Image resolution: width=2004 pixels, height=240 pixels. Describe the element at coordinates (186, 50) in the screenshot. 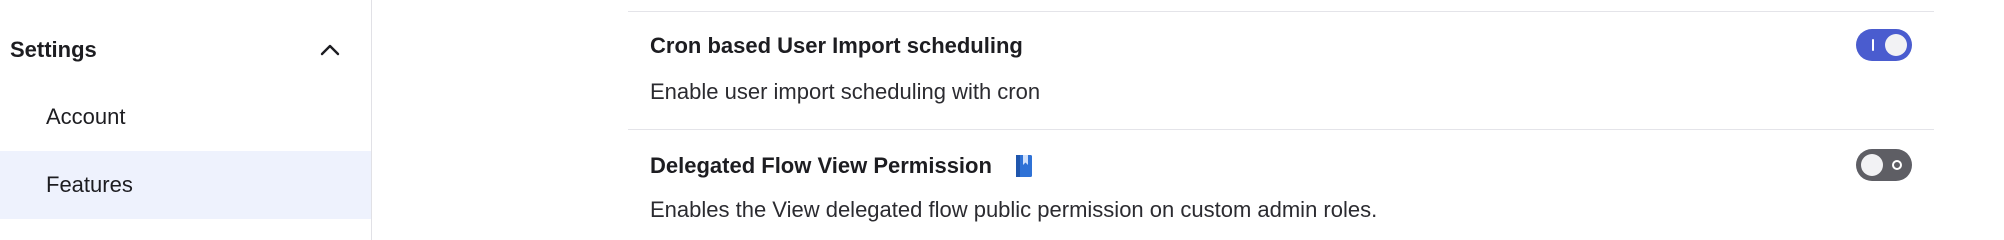

I see `settings-section-toggle: Settings` at that location.